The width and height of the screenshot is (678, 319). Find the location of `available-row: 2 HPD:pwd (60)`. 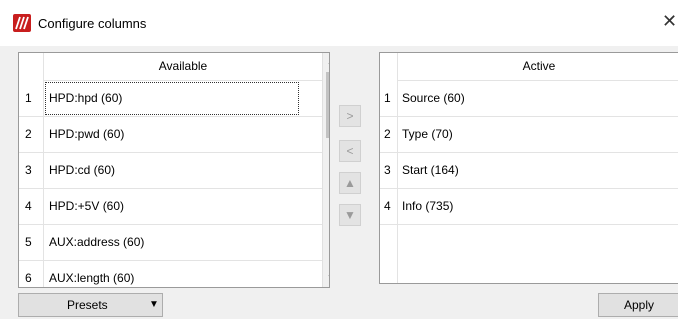

available-row: 2 HPD:pwd (60) is located at coordinates (170, 135).